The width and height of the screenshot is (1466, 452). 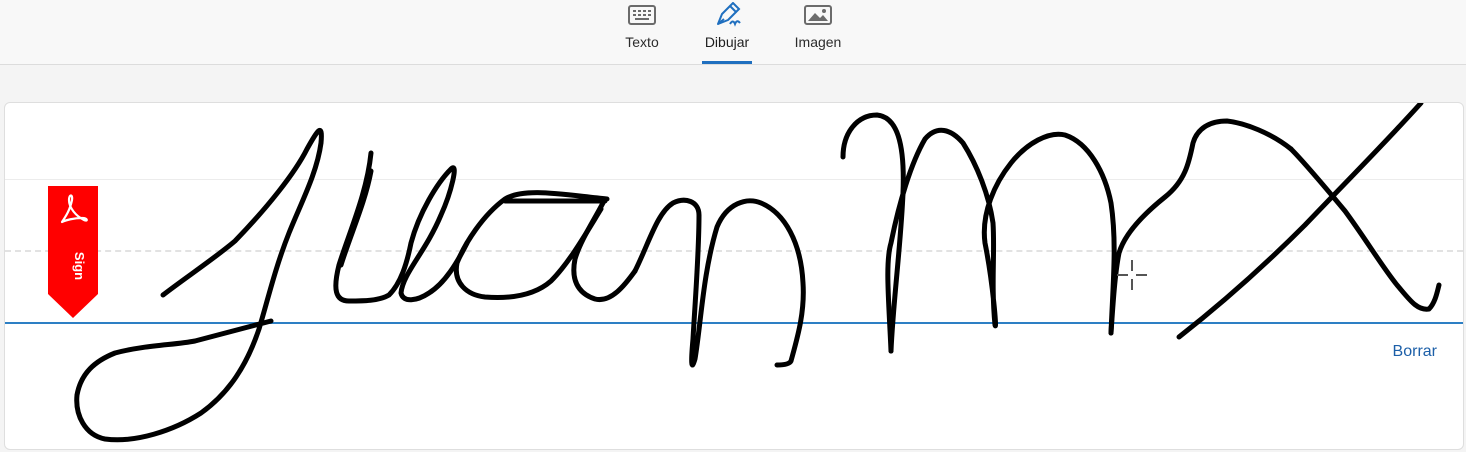 What do you see at coordinates (818, 15) in the screenshot?
I see `image-icon` at bounding box center [818, 15].